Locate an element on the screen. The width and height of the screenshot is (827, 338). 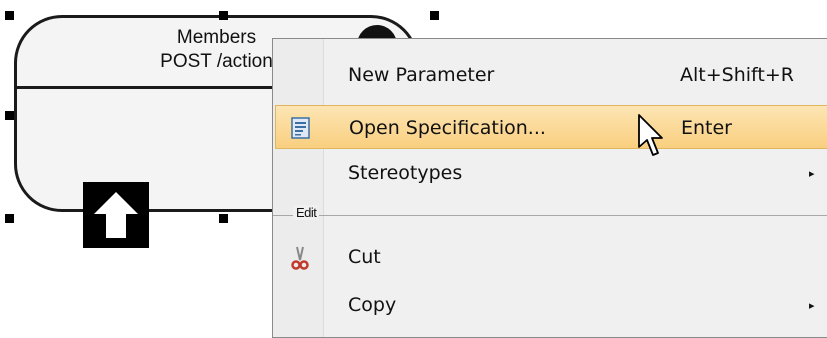
mouse-cursor-icon is located at coordinates (650, 138).